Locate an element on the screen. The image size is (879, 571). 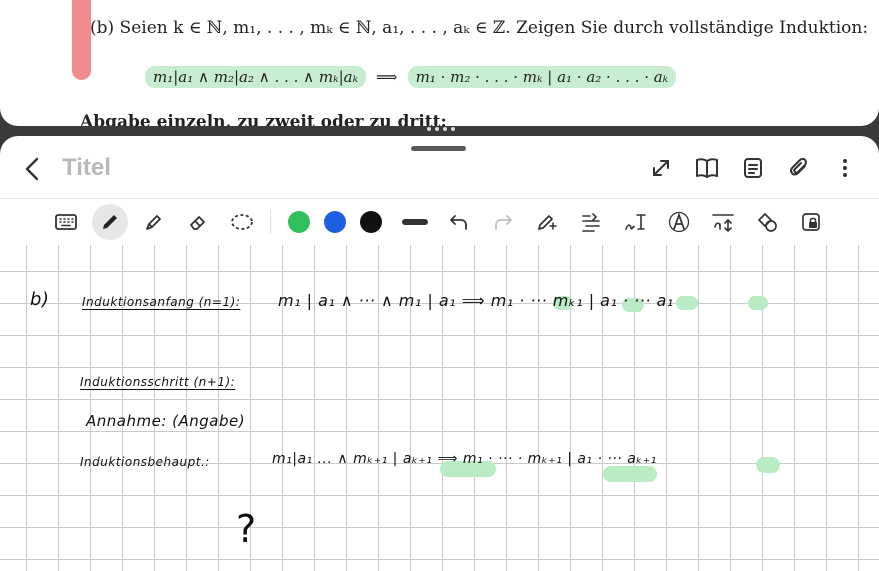
assumption-text: Annahme: (Angabe) is located at coordinates (166, 421).